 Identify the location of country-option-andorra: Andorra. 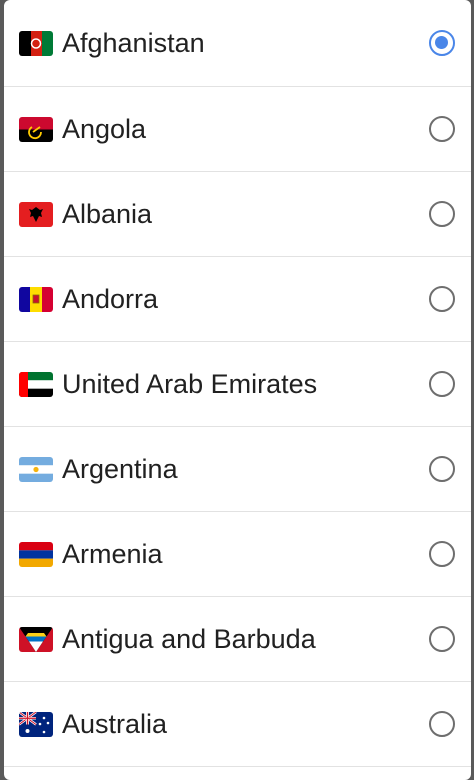
(237, 299).